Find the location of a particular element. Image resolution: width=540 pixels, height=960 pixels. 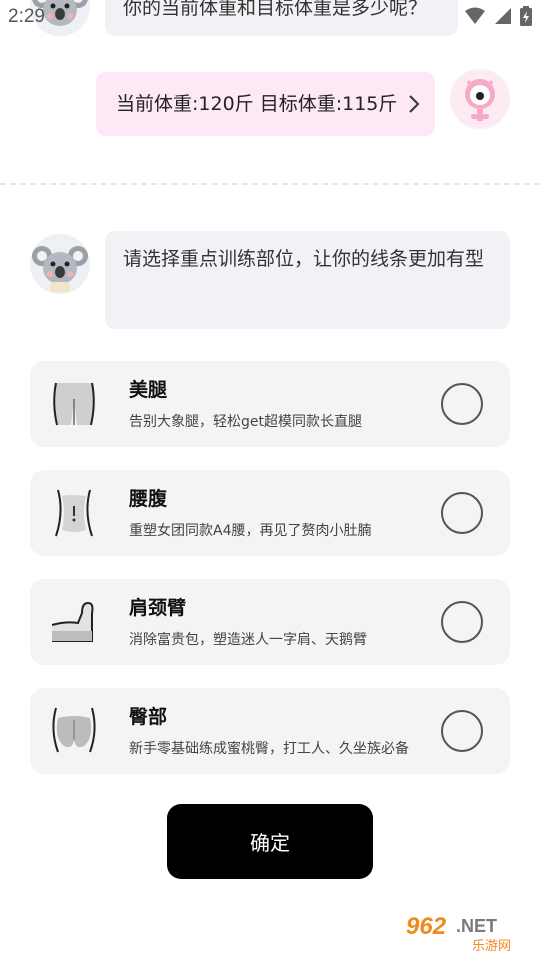

signal-icon is located at coordinates (503, 16).